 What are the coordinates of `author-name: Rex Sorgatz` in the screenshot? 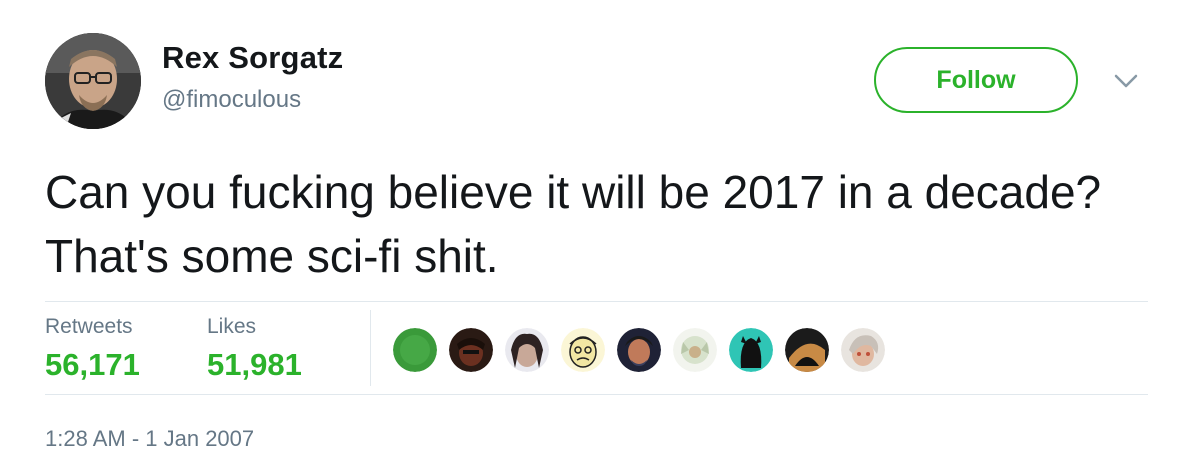 It's located at (252, 58).